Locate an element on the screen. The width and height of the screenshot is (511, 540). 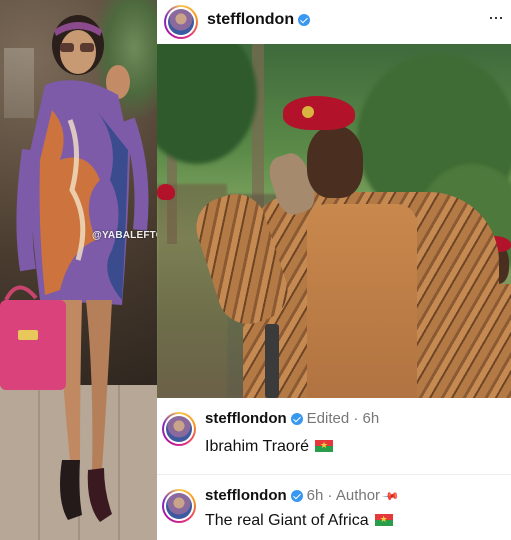
background-beret is located at coordinates (166, 192).